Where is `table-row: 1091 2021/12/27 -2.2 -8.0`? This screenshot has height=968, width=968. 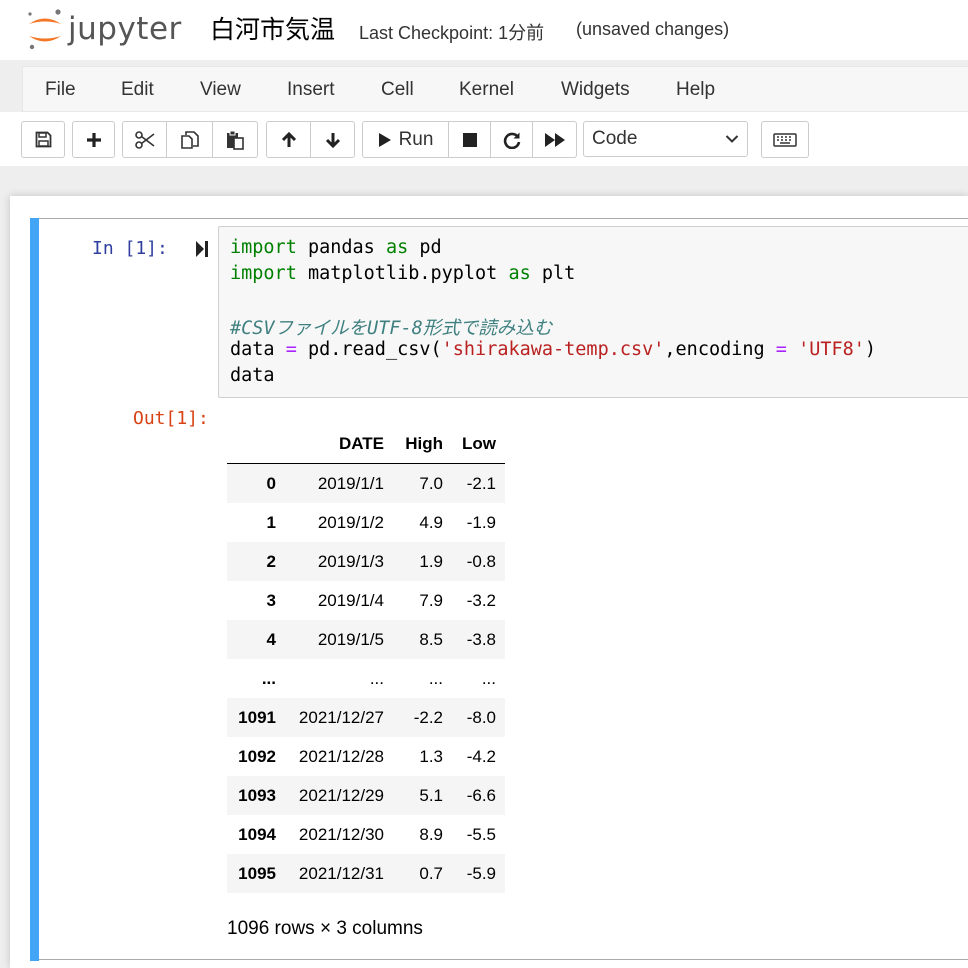
table-row: 1091 2021/12/27 -2.2 -8.0 is located at coordinates (366, 717).